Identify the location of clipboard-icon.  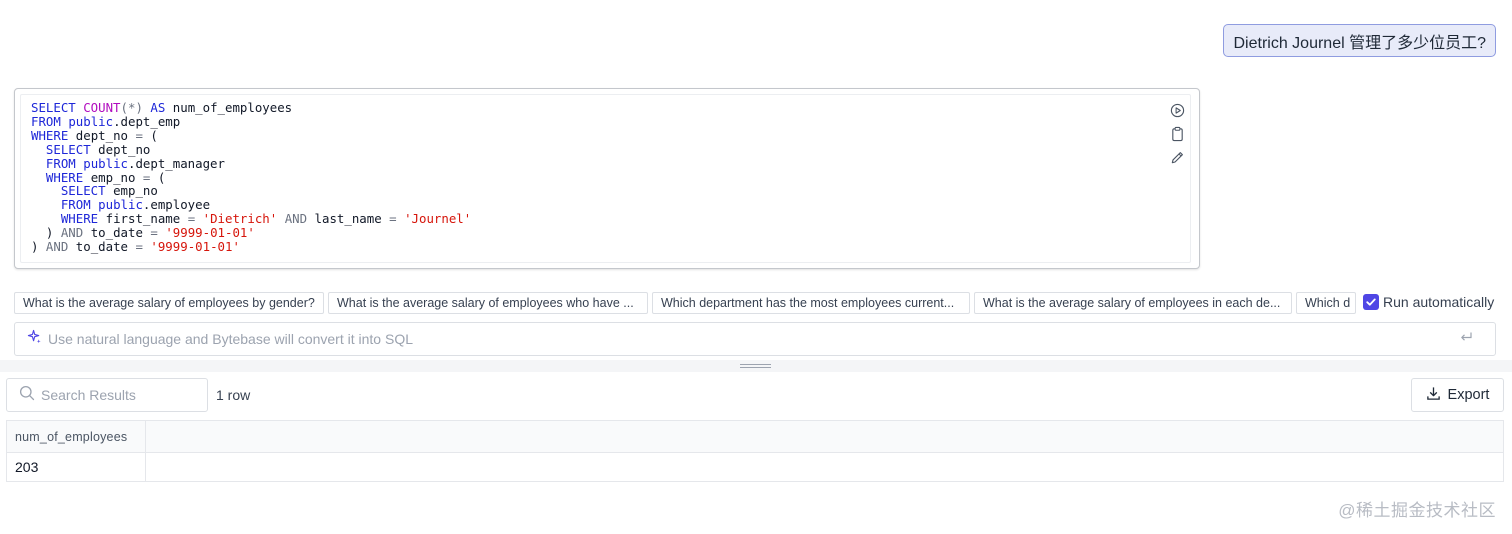
(1178, 134).